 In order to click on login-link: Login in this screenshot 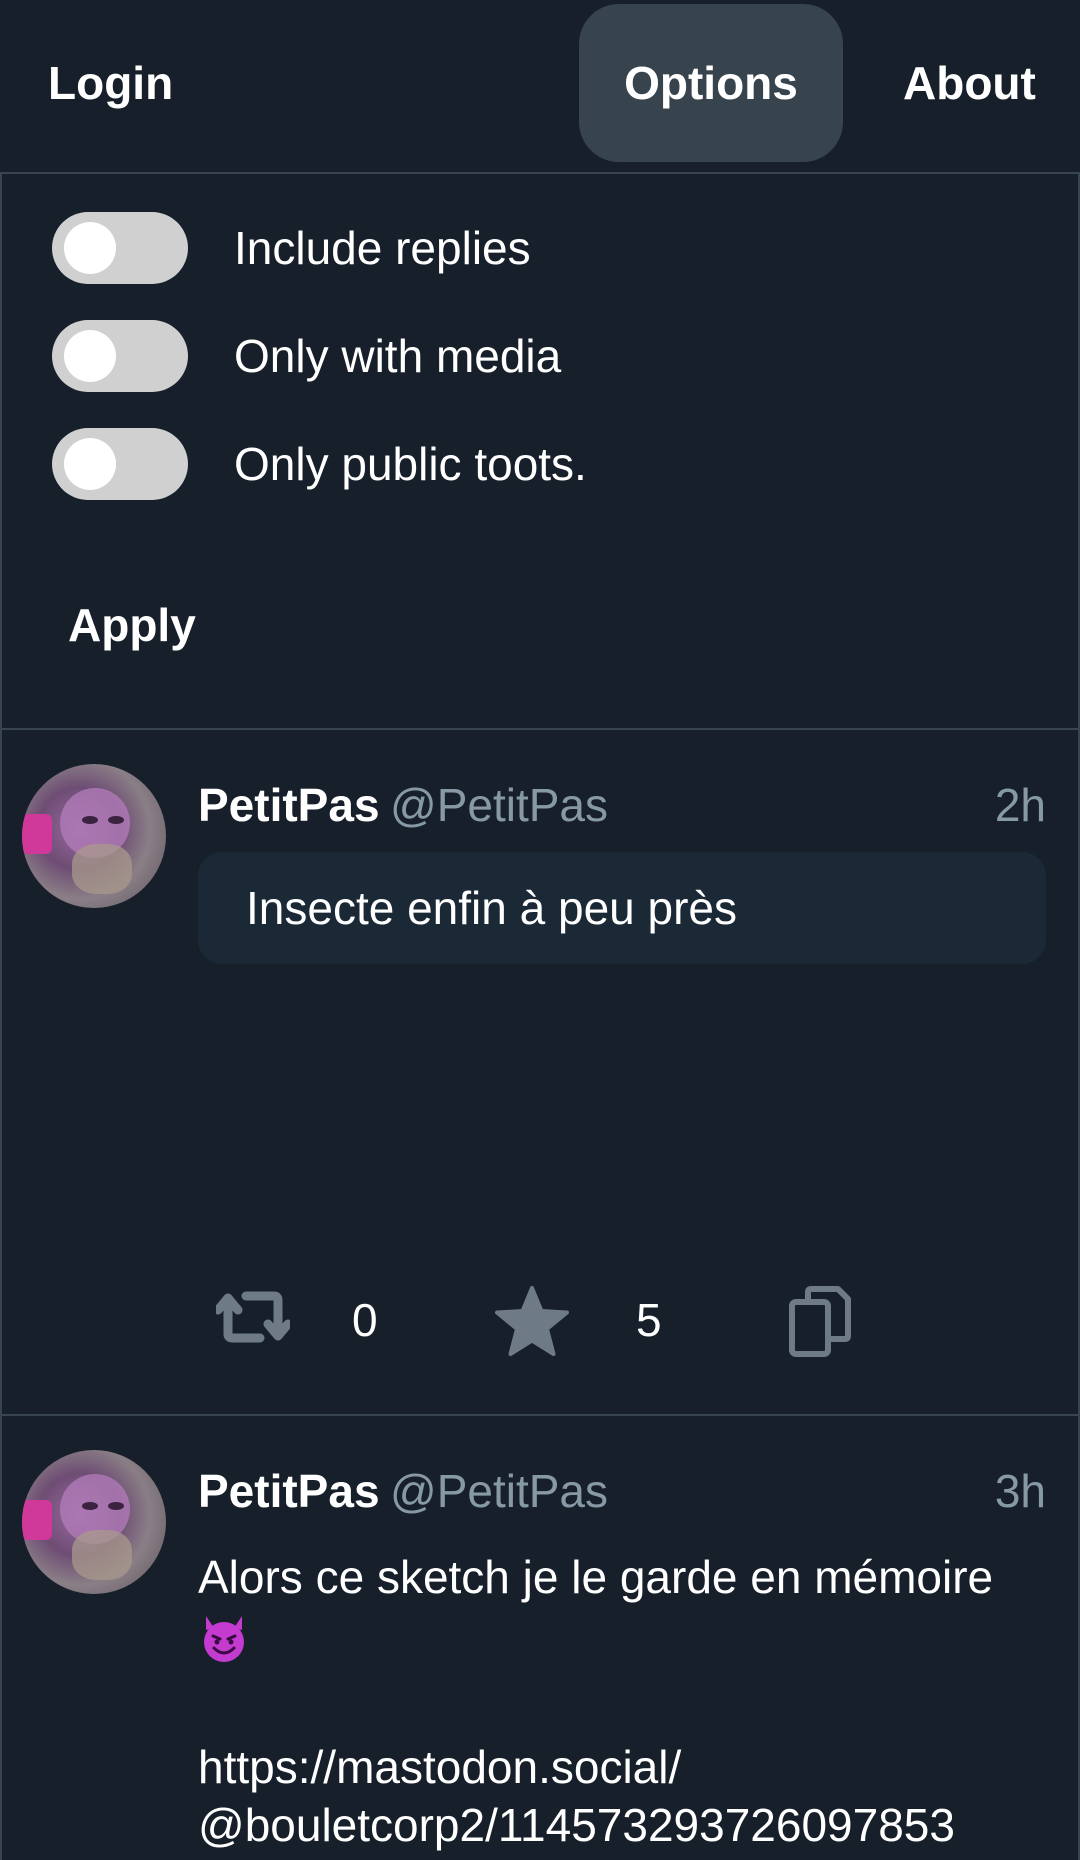, I will do `click(110, 83)`.